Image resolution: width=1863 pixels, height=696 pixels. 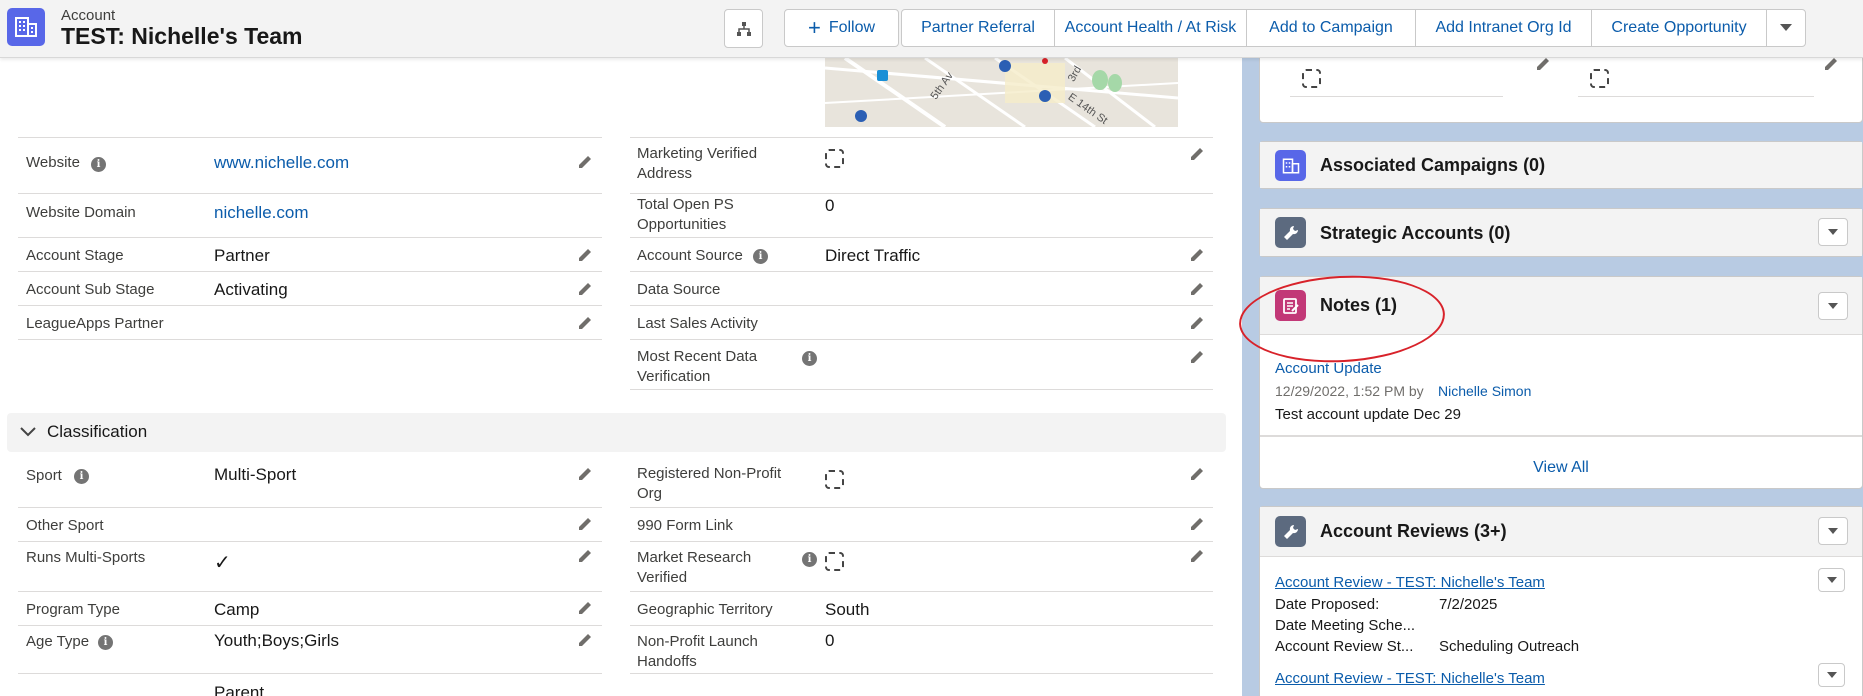 I want to click on partner-referral-button: Partner Referral, so click(x=978, y=28).